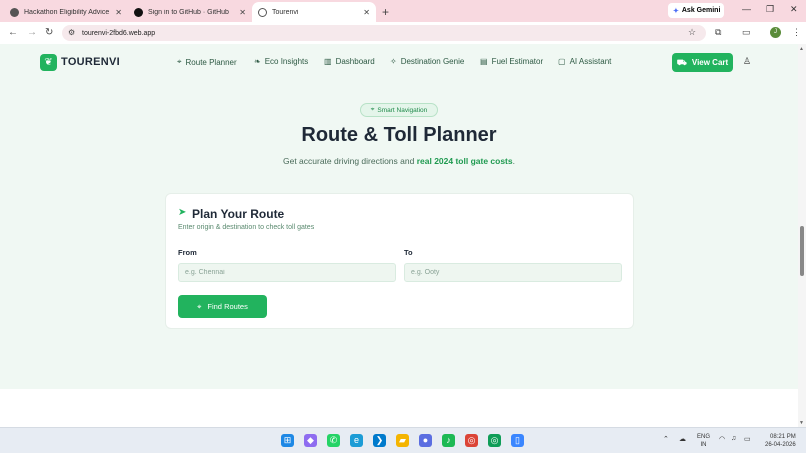 The height and width of the screenshot is (453, 806). I want to click on nav-label: Dashboard, so click(355, 61).